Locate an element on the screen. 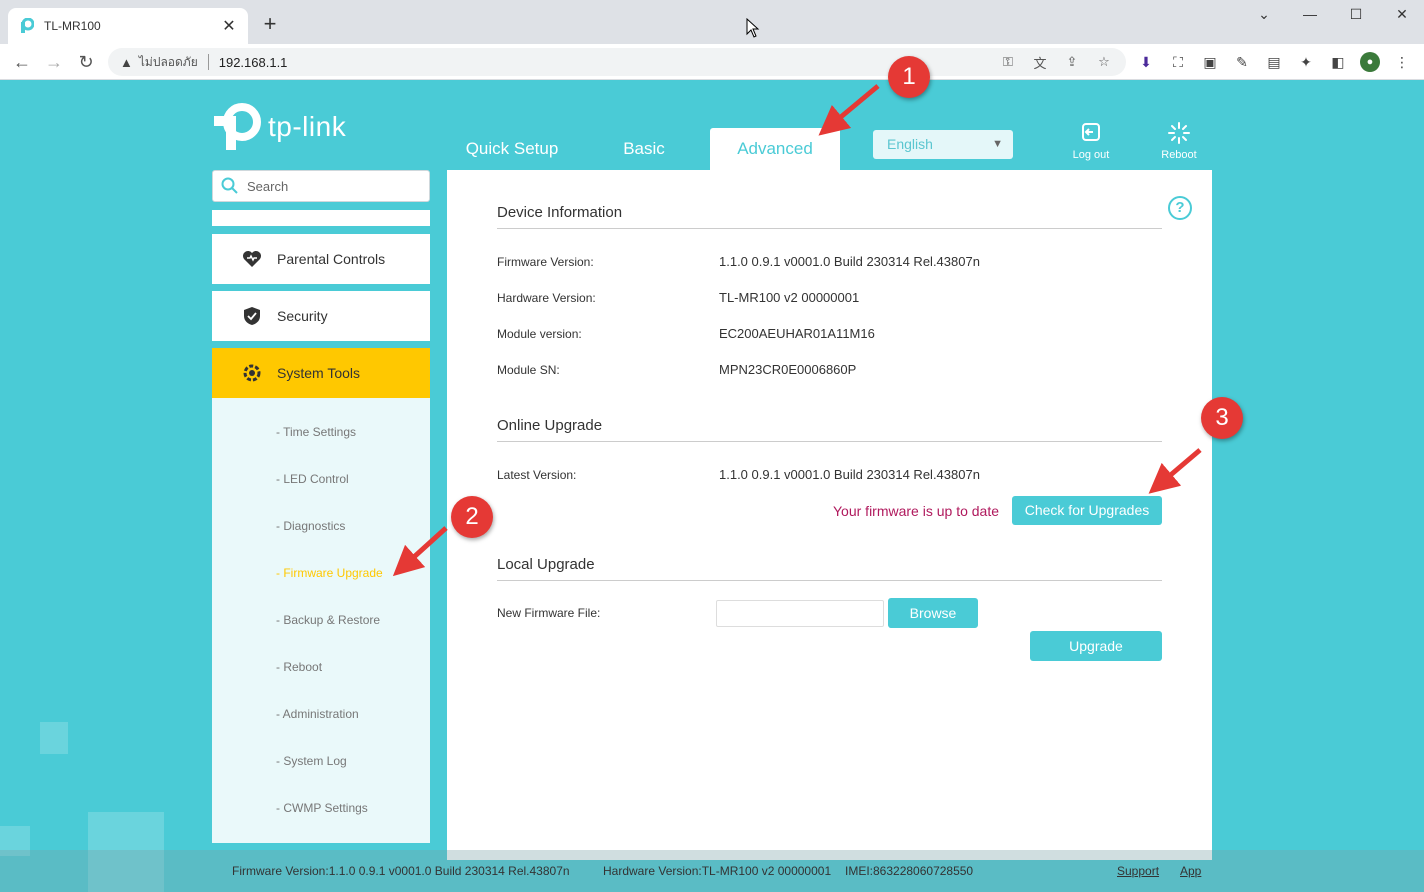  warning-icon: ▲ is located at coordinates (126, 62).